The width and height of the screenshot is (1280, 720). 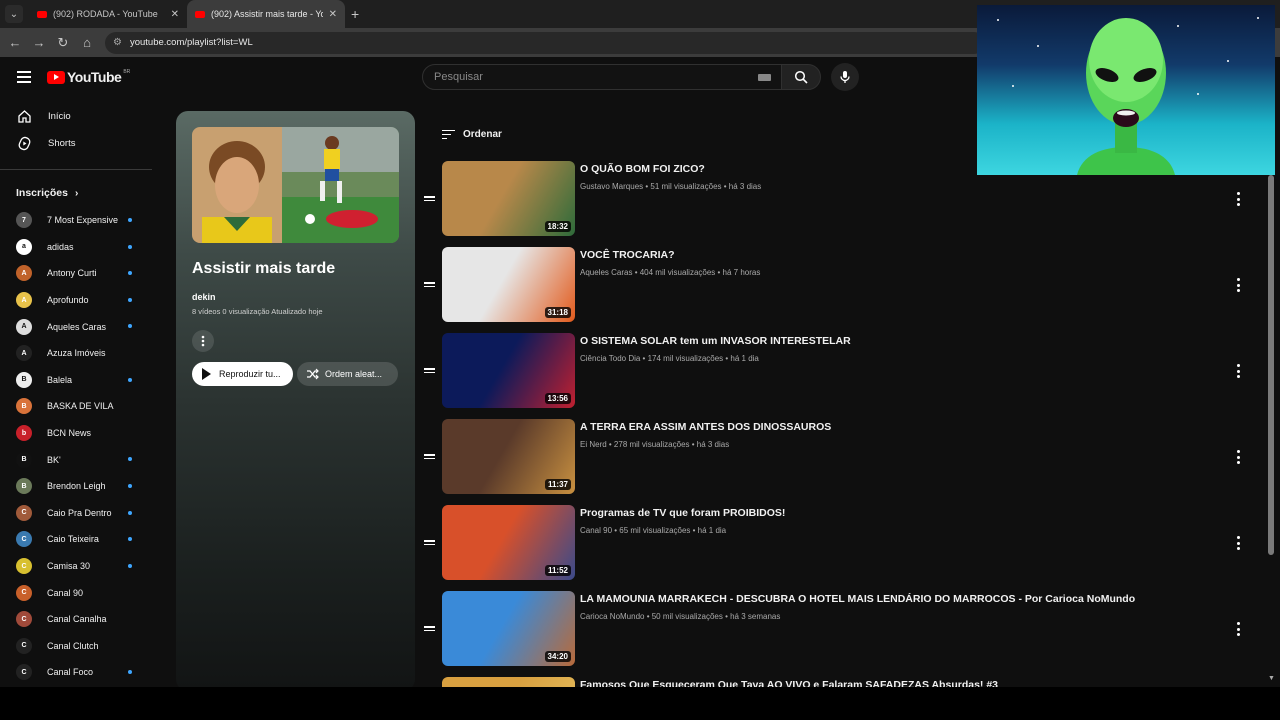 What do you see at coordinates (15, 42) in the screenshot?
I see `back-icon: ←` at bounding box center [15, 42].